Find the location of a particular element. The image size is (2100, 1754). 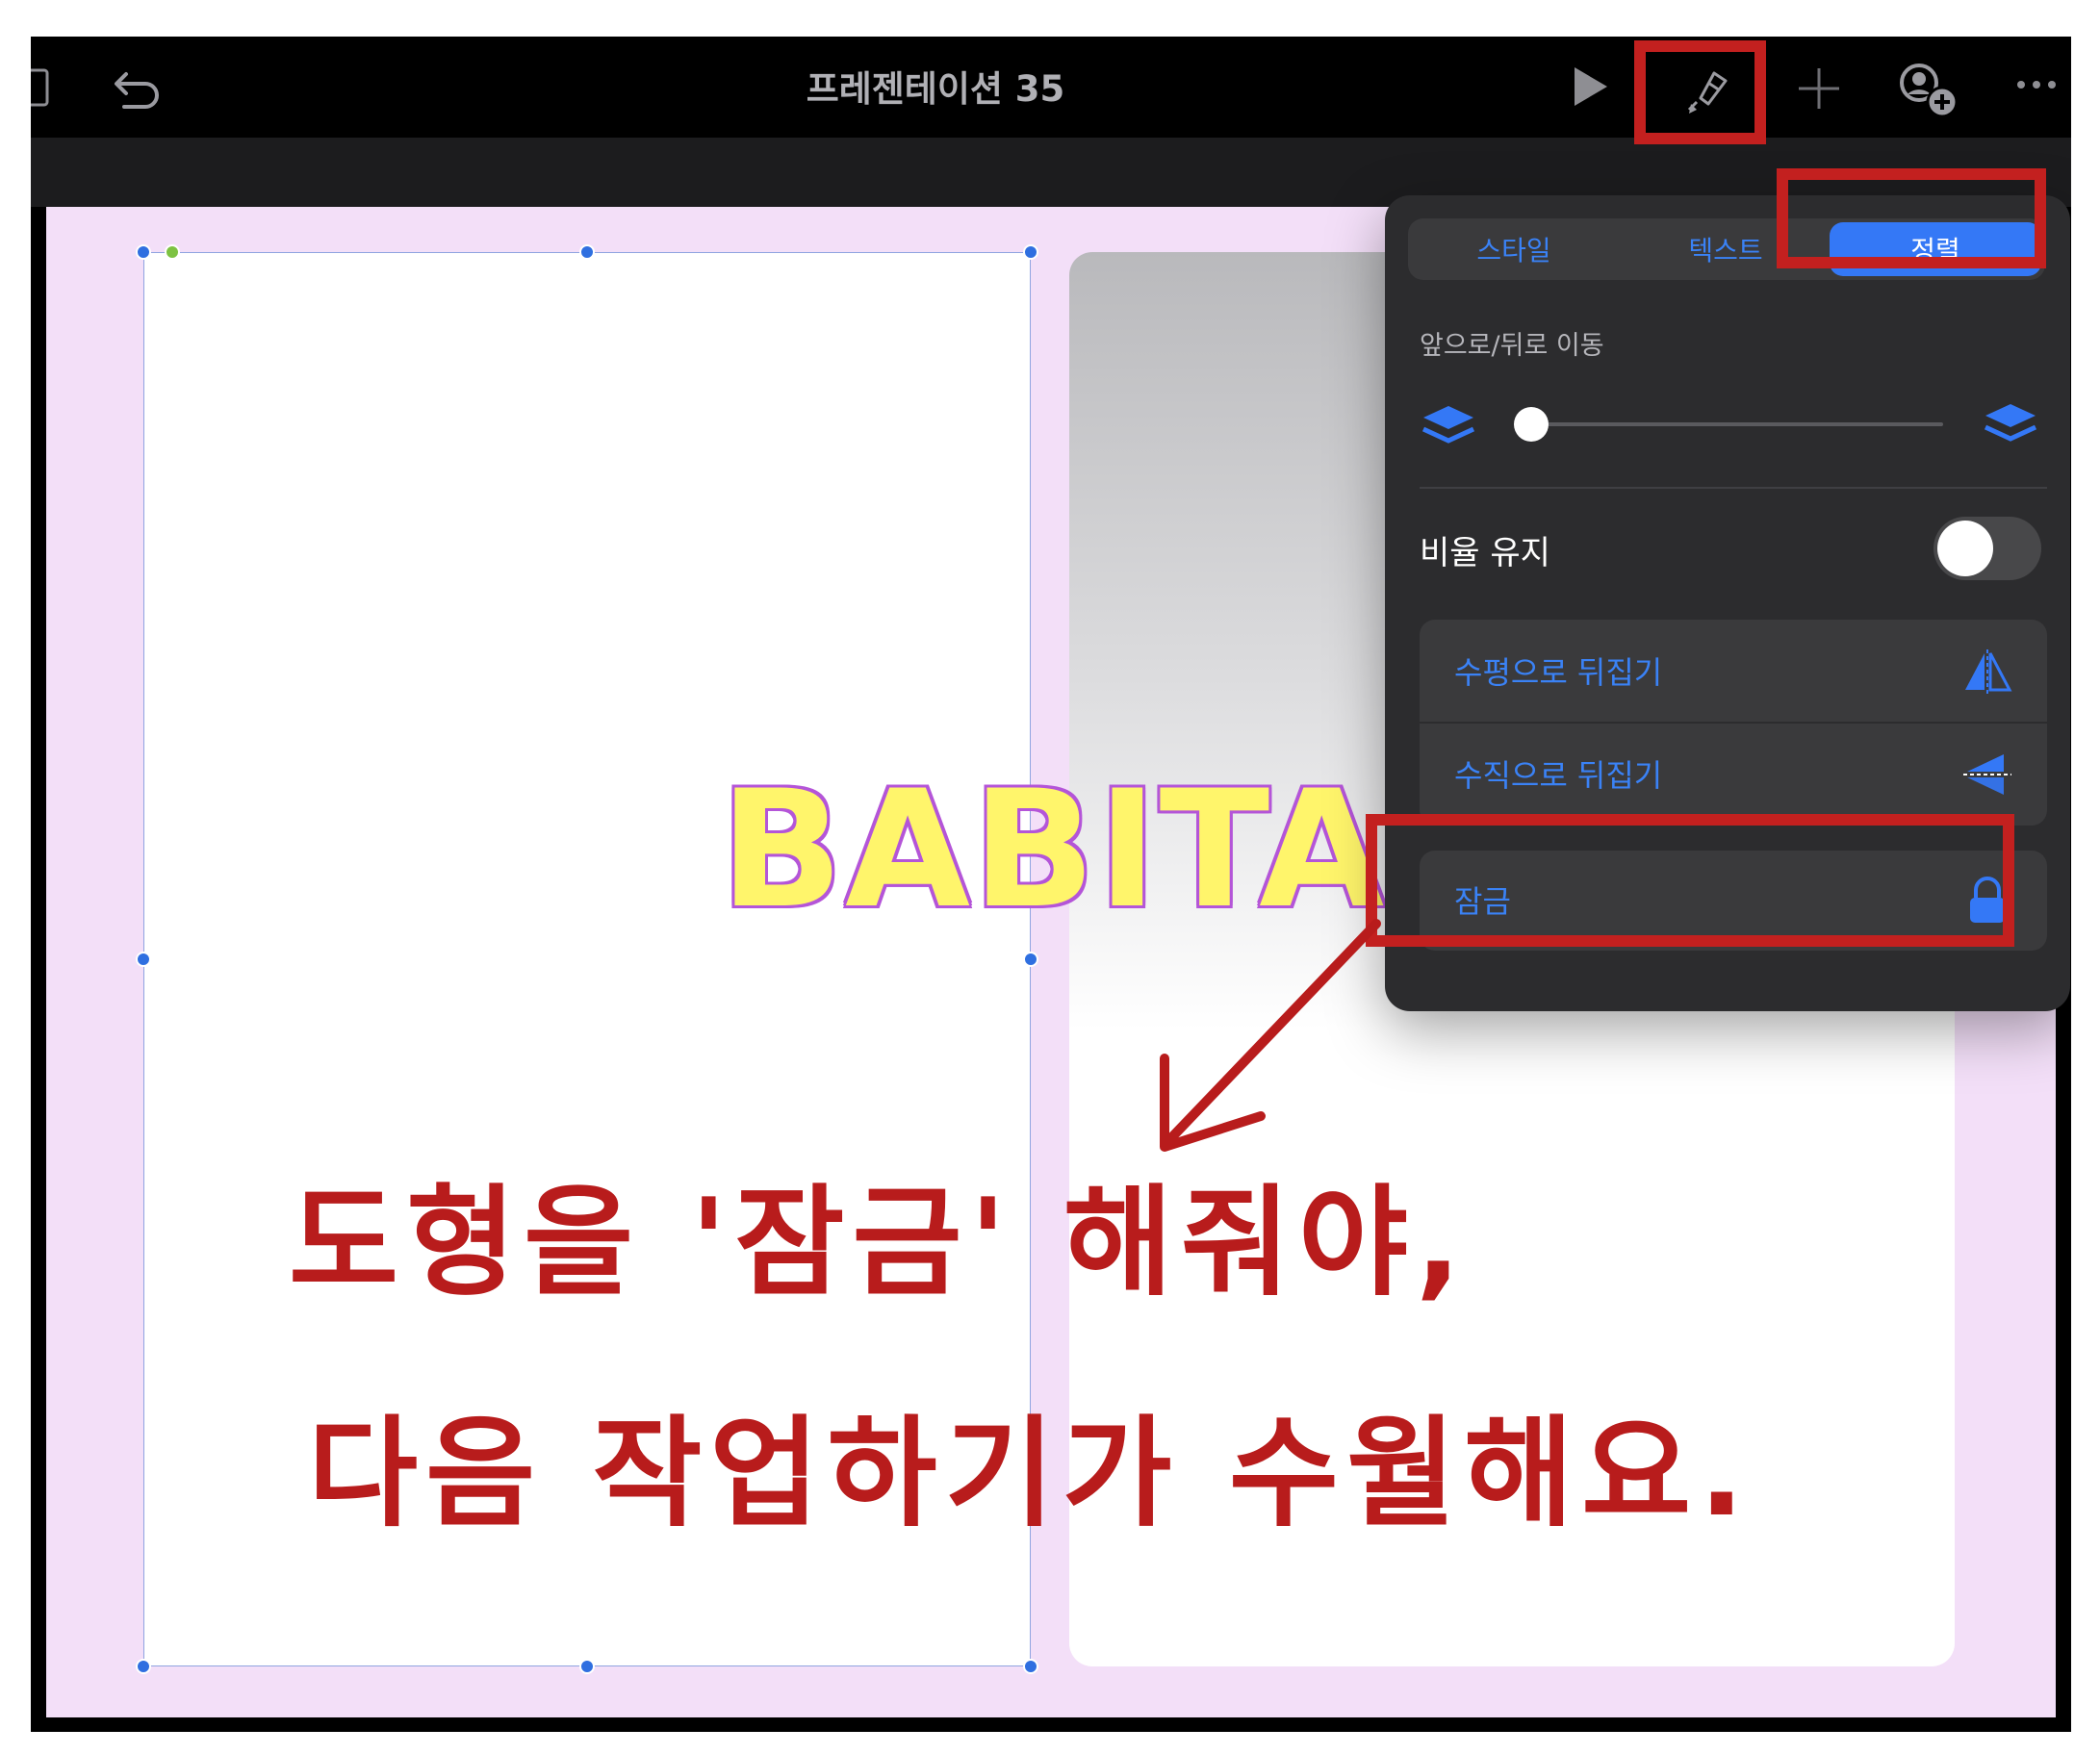

toggle-knob is located at coordinates (1965, 548).